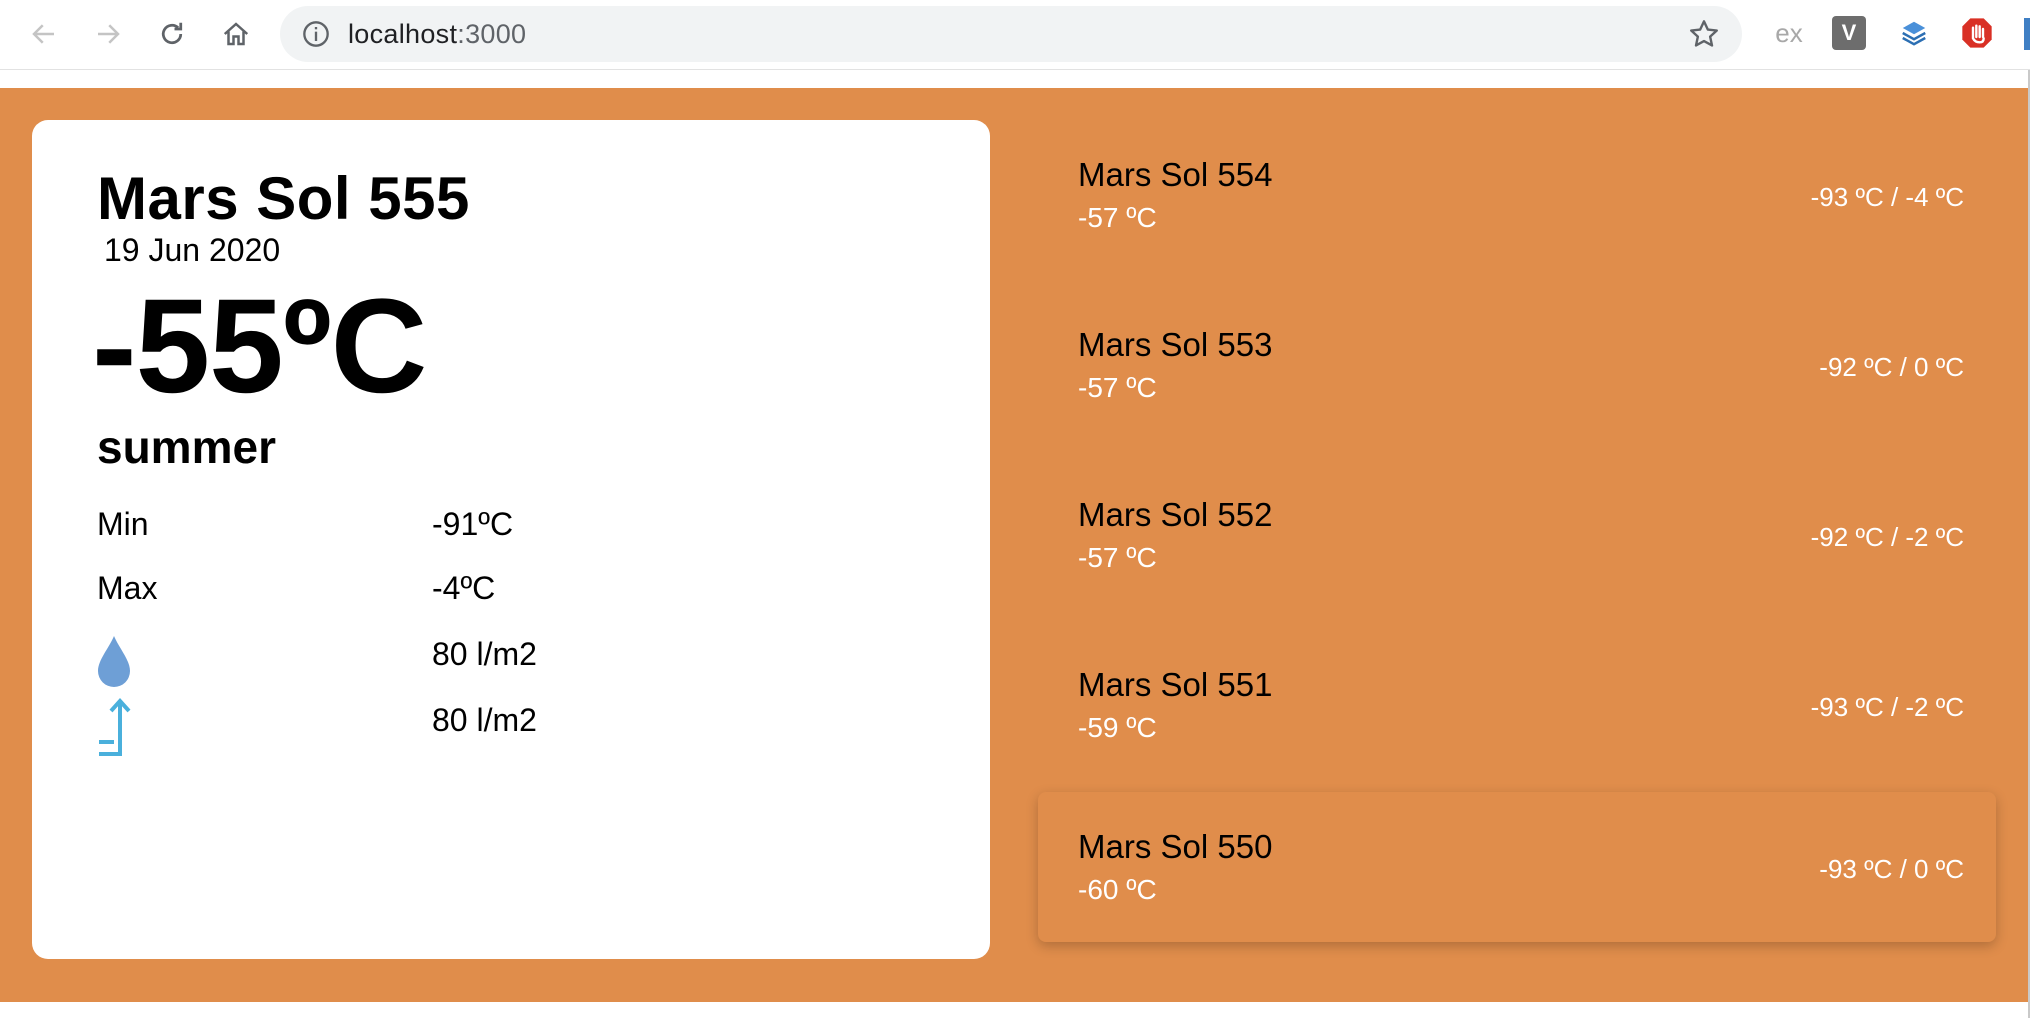 The image size is (2030, 1018). I want to click on forecast-range: -93 ºC / 0 ºC, so click(1891, 869).